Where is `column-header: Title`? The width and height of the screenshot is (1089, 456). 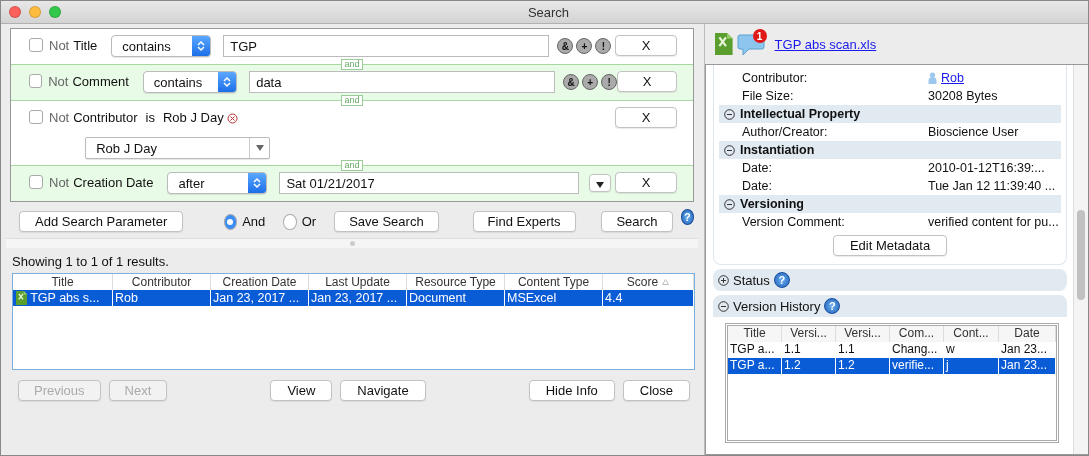 column-header: Title is located at coordinates (755, 334).